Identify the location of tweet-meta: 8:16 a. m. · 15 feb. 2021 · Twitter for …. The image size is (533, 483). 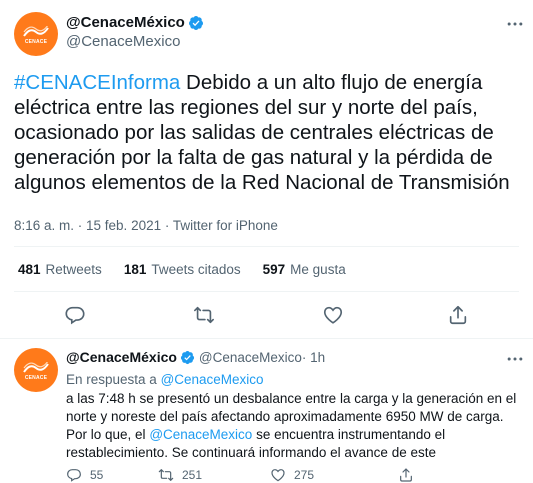
(146, 225).